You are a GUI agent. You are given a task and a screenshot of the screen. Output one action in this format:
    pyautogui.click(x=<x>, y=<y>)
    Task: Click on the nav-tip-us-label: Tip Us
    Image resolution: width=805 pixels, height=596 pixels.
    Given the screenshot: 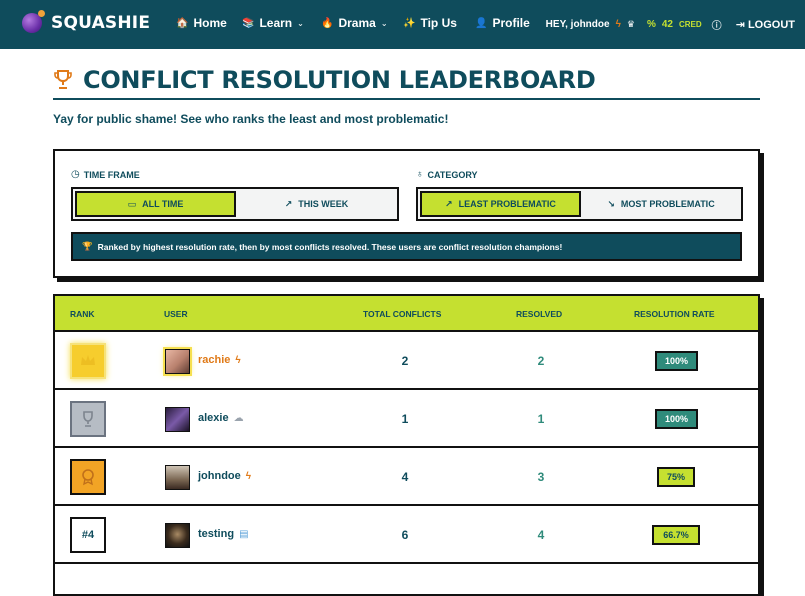 What is the action you would take?
    pyautogui.click(x=438, y=23)
    